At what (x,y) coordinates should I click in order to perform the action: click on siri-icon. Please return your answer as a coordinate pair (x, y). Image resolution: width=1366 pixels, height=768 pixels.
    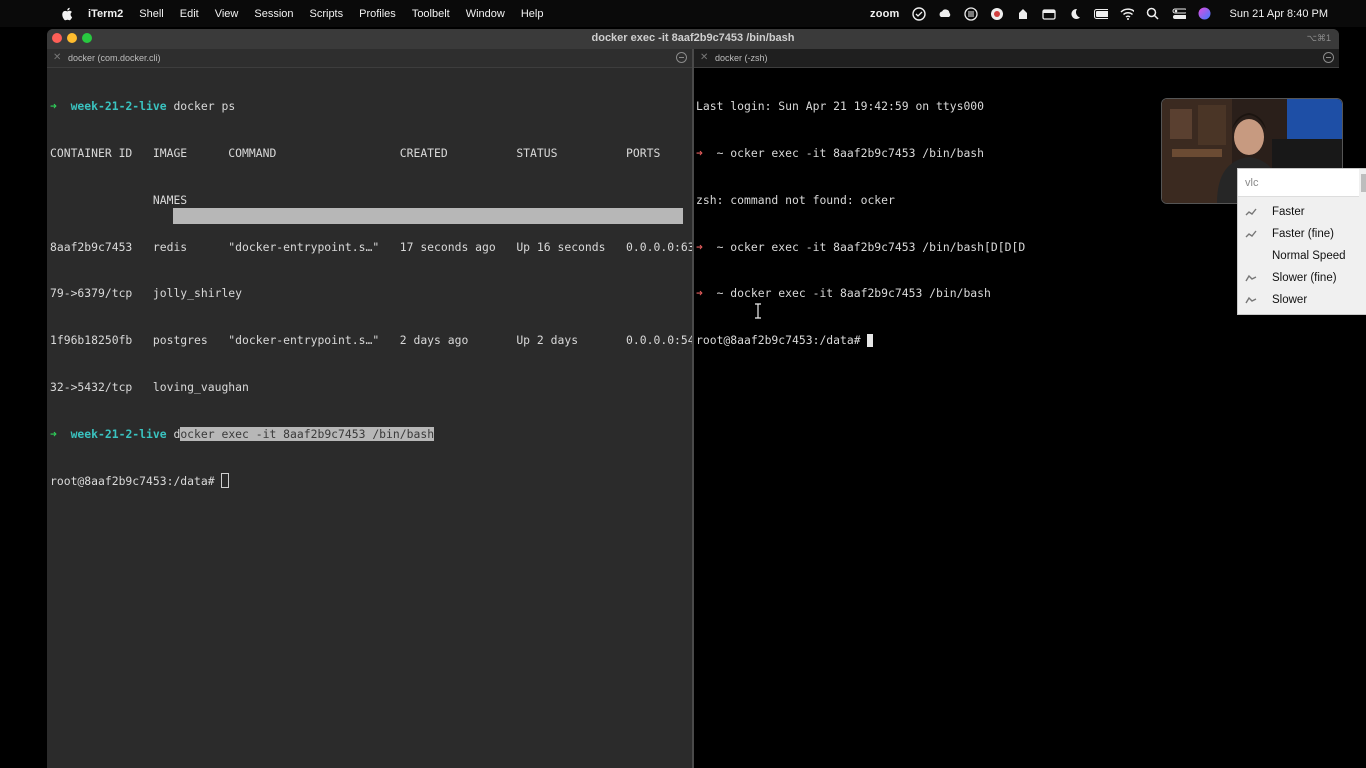
    Looking at the image, I should click on (1205, 14).